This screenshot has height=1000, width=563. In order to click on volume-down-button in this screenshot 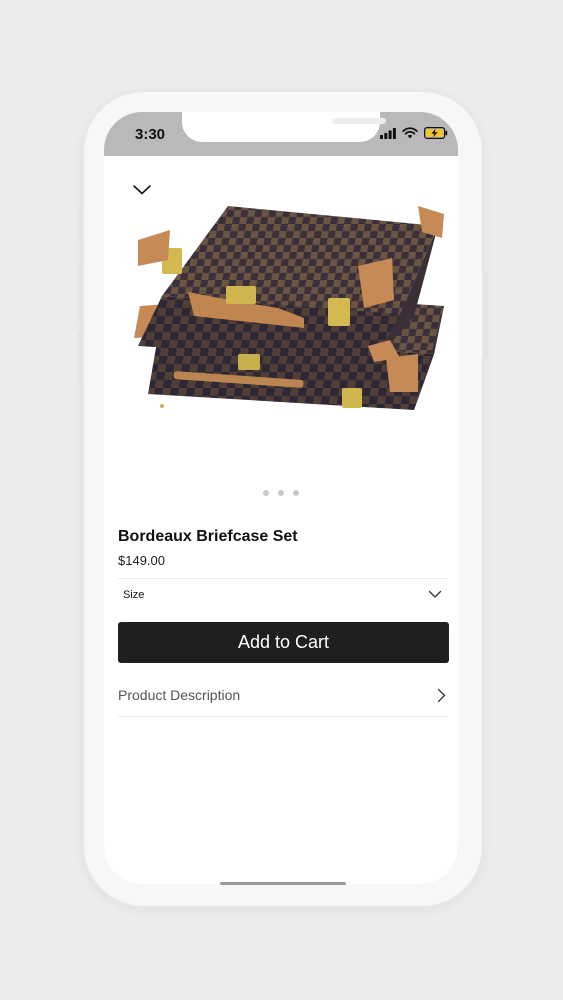, I will do `click(80, 358)`.